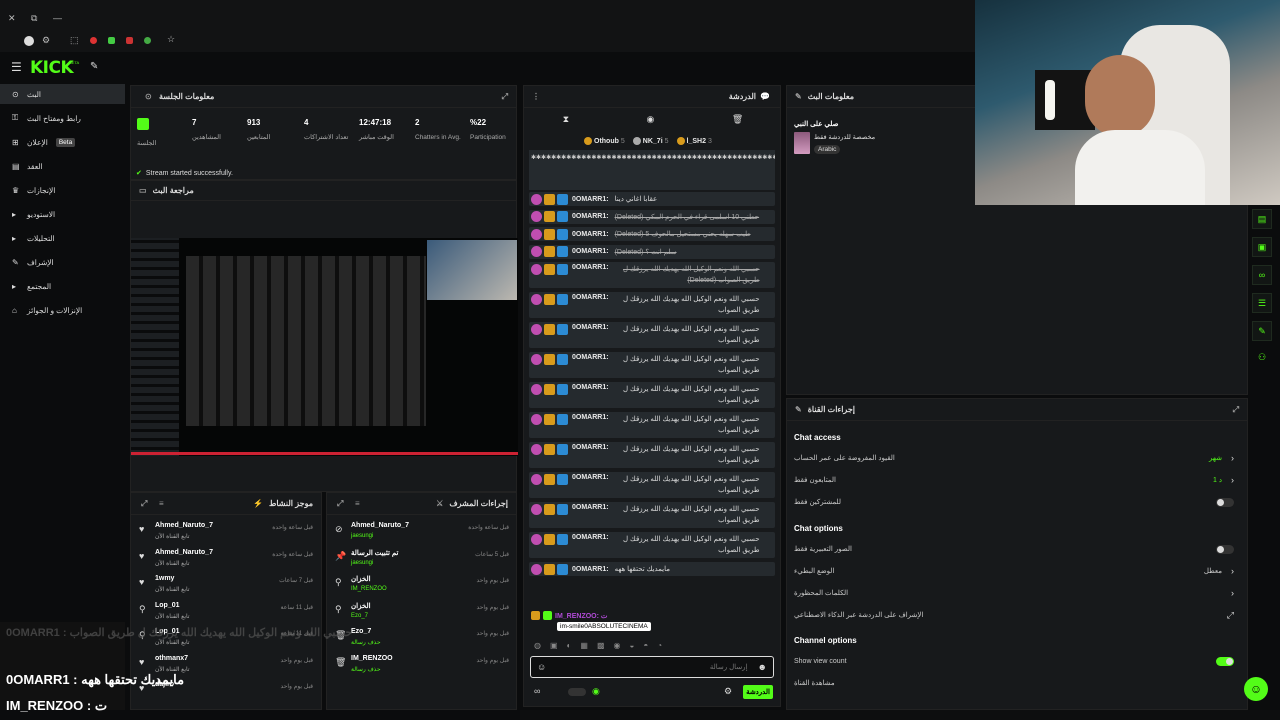  I want to click on bookmark-star-icon: ☆, so click(171, 39).